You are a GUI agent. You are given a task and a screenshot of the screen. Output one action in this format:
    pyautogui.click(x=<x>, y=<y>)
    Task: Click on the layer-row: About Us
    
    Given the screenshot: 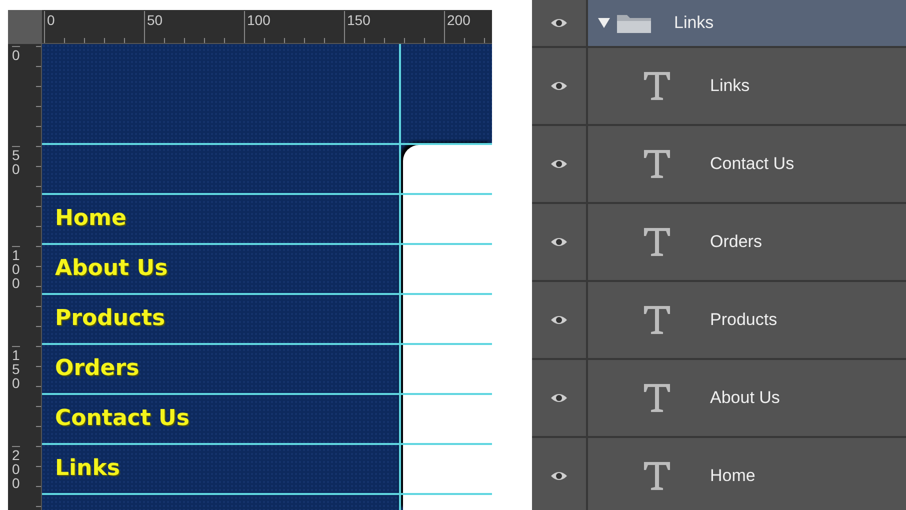 What is the action you would take?
    pyautogui.click(x=719, y=399)
    